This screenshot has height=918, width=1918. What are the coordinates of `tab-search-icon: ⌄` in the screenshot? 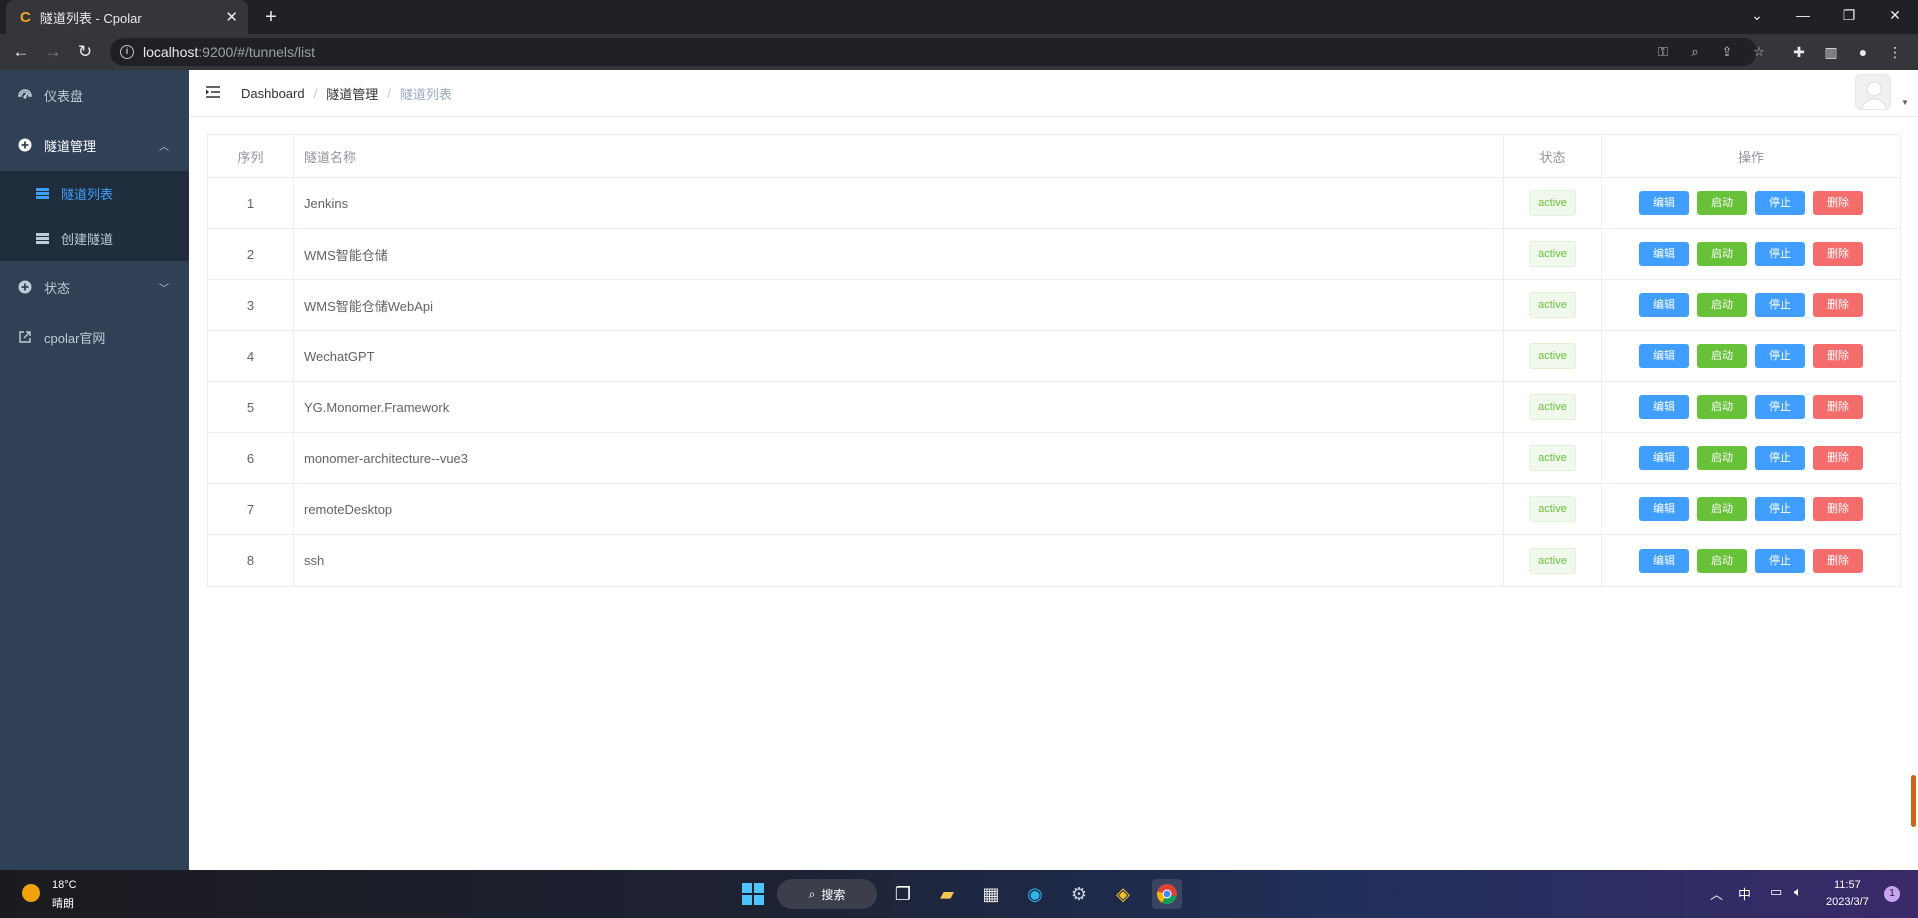 It's located at (1757, 17).